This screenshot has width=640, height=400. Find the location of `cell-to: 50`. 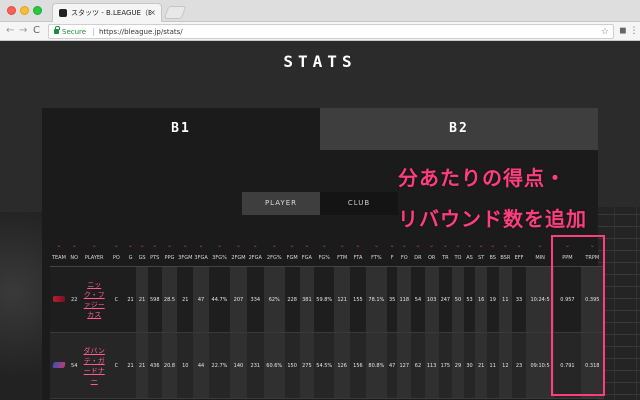

cell-to: 50 is located at coordinates (458, 299).